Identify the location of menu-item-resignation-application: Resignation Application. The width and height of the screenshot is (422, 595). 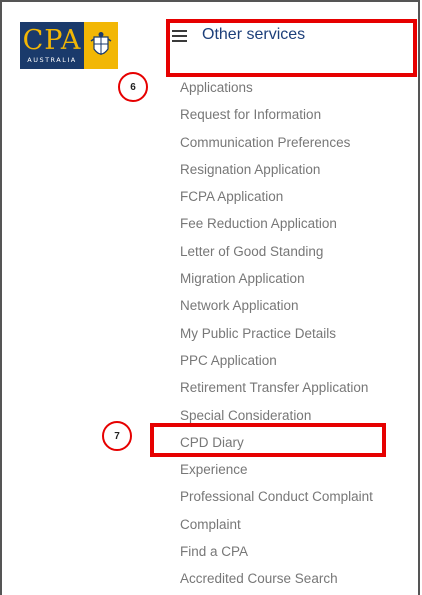
(276, 169).